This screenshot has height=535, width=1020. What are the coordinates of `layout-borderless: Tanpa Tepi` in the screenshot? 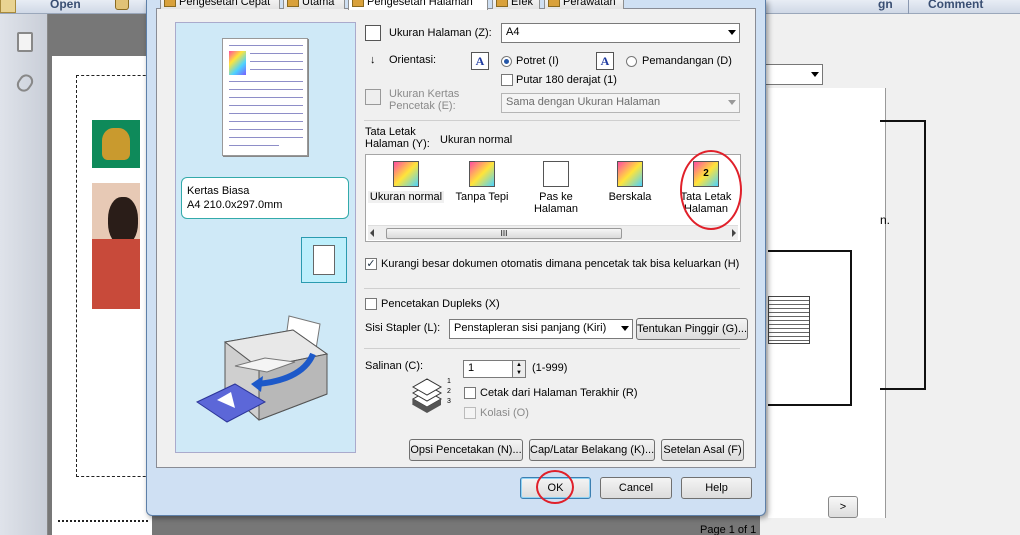 It's located at (482, 181).